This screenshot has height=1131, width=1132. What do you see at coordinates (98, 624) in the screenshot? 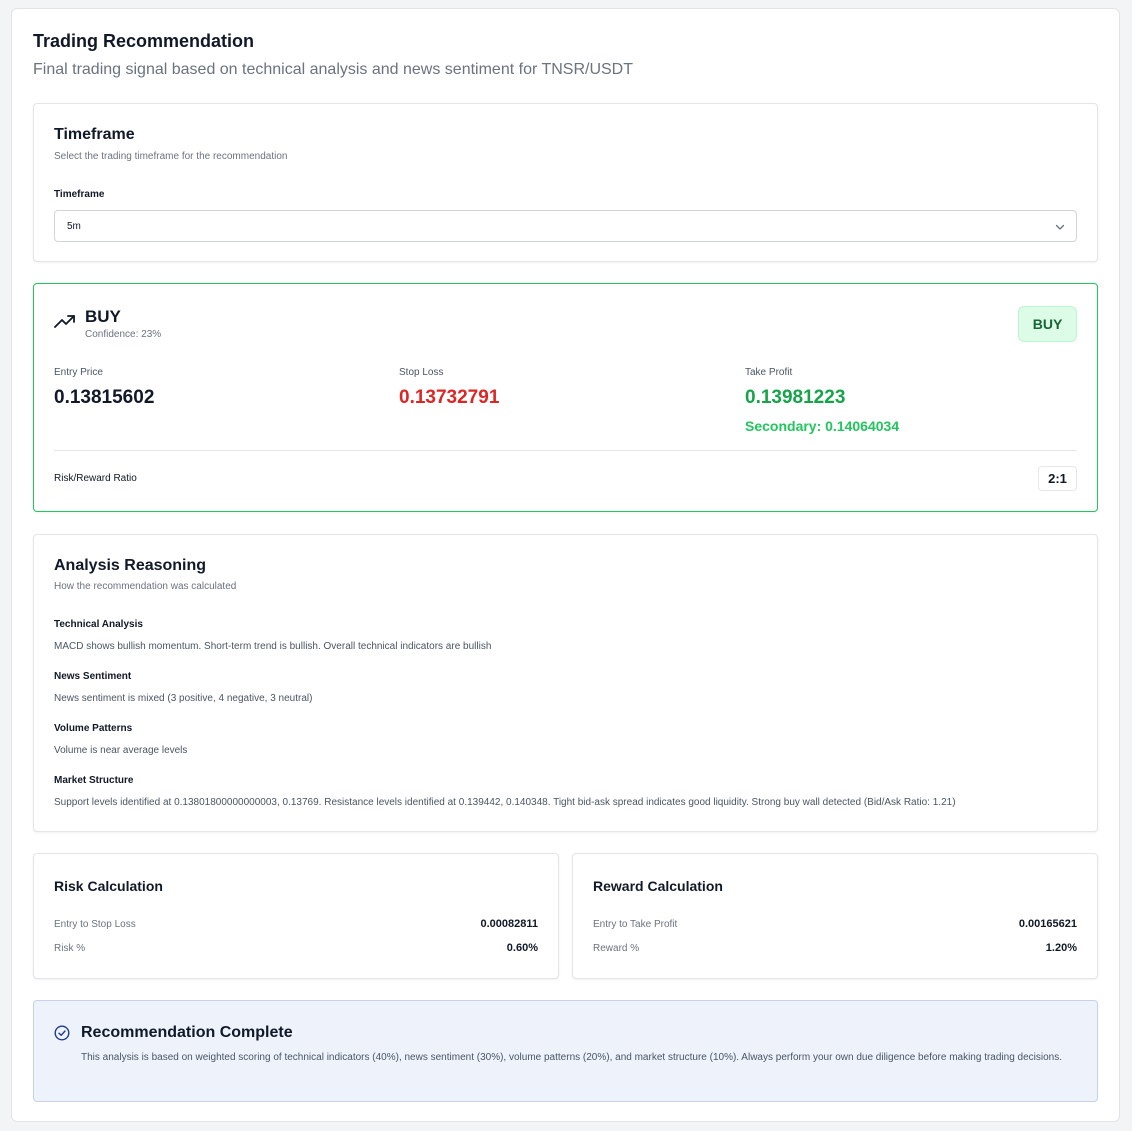
I see `analysis-section-heading: Technical Analysis` at bounding box center [98, 624].